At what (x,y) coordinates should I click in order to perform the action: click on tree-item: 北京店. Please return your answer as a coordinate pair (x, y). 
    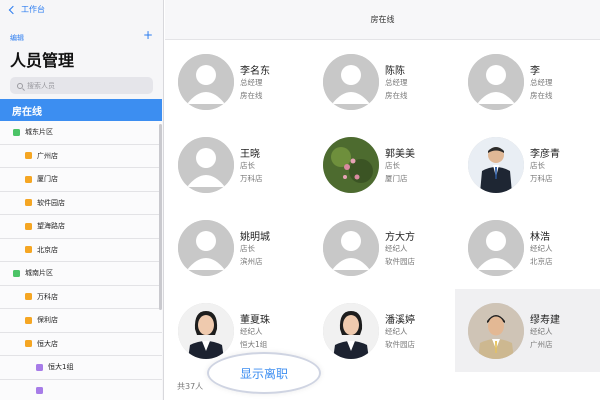
    Looking at the image, I should click on (81, 250).